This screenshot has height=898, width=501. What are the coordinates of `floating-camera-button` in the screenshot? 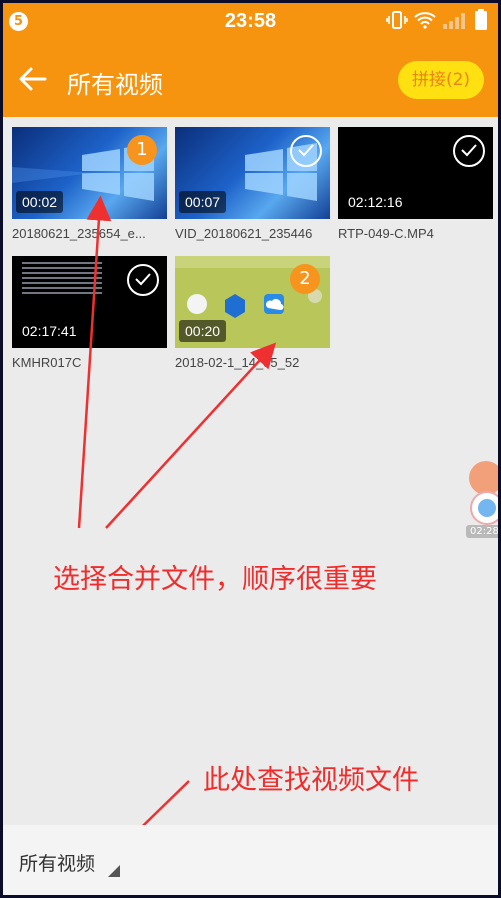 It's located at (483, 478).